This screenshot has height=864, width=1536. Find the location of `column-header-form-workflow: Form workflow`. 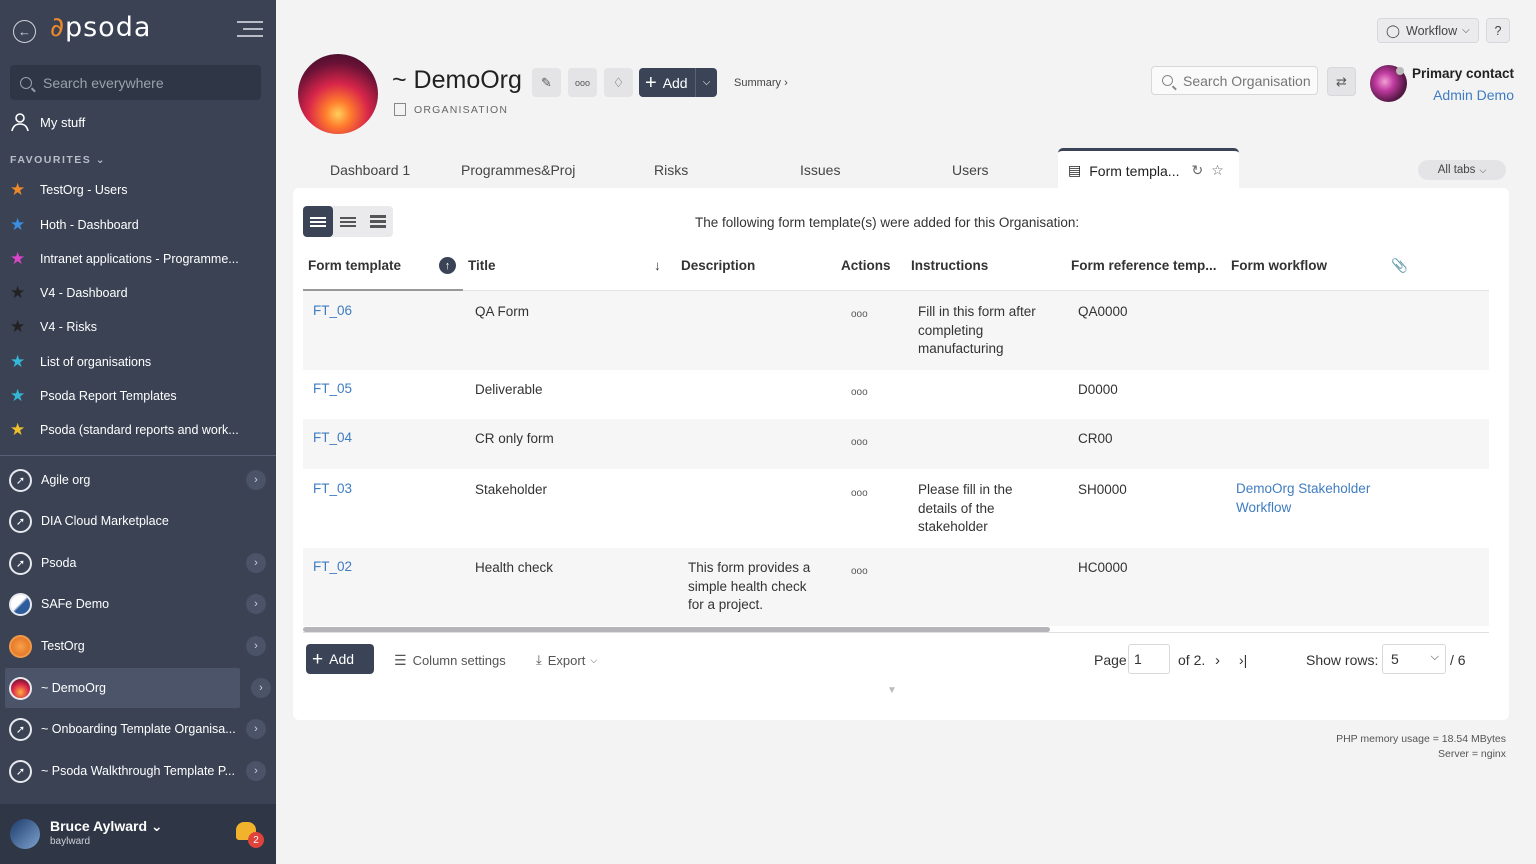

column-header-form-workflow: Form workflow is located at coordinates (1279, 265).